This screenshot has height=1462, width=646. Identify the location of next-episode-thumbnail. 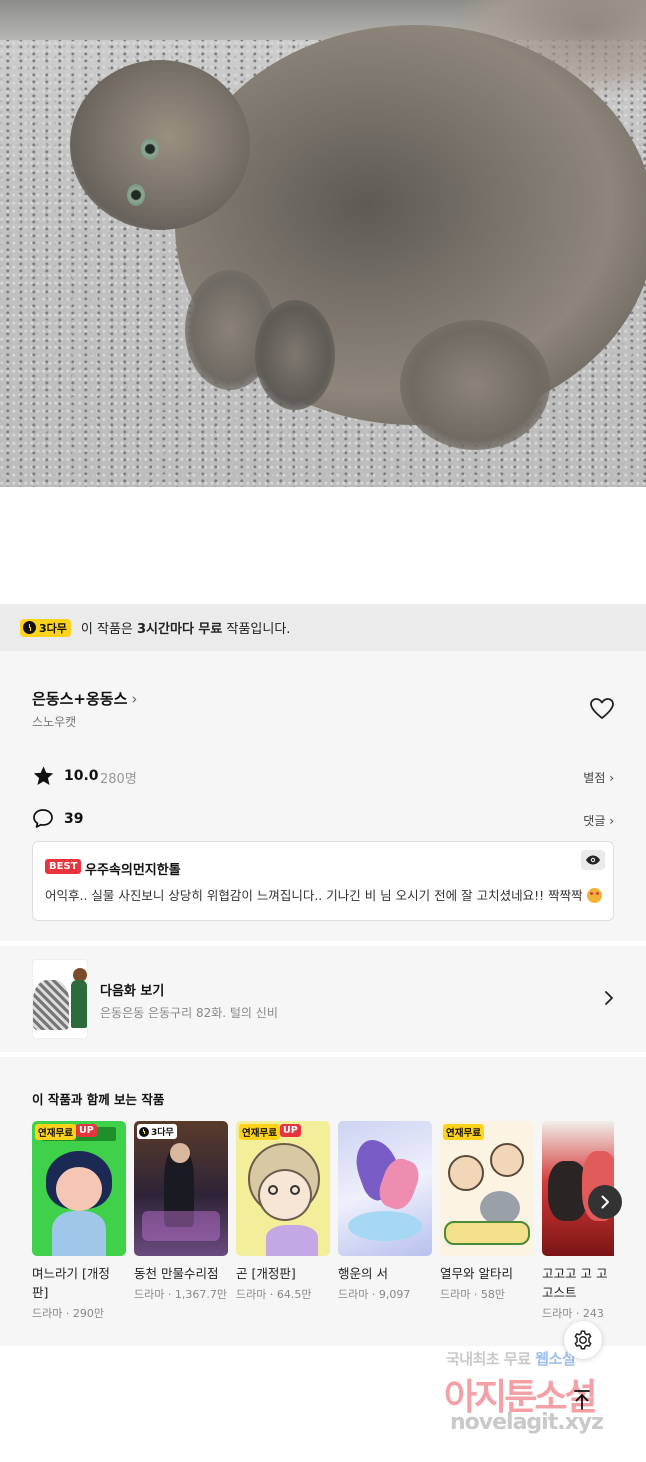
(60, 999).